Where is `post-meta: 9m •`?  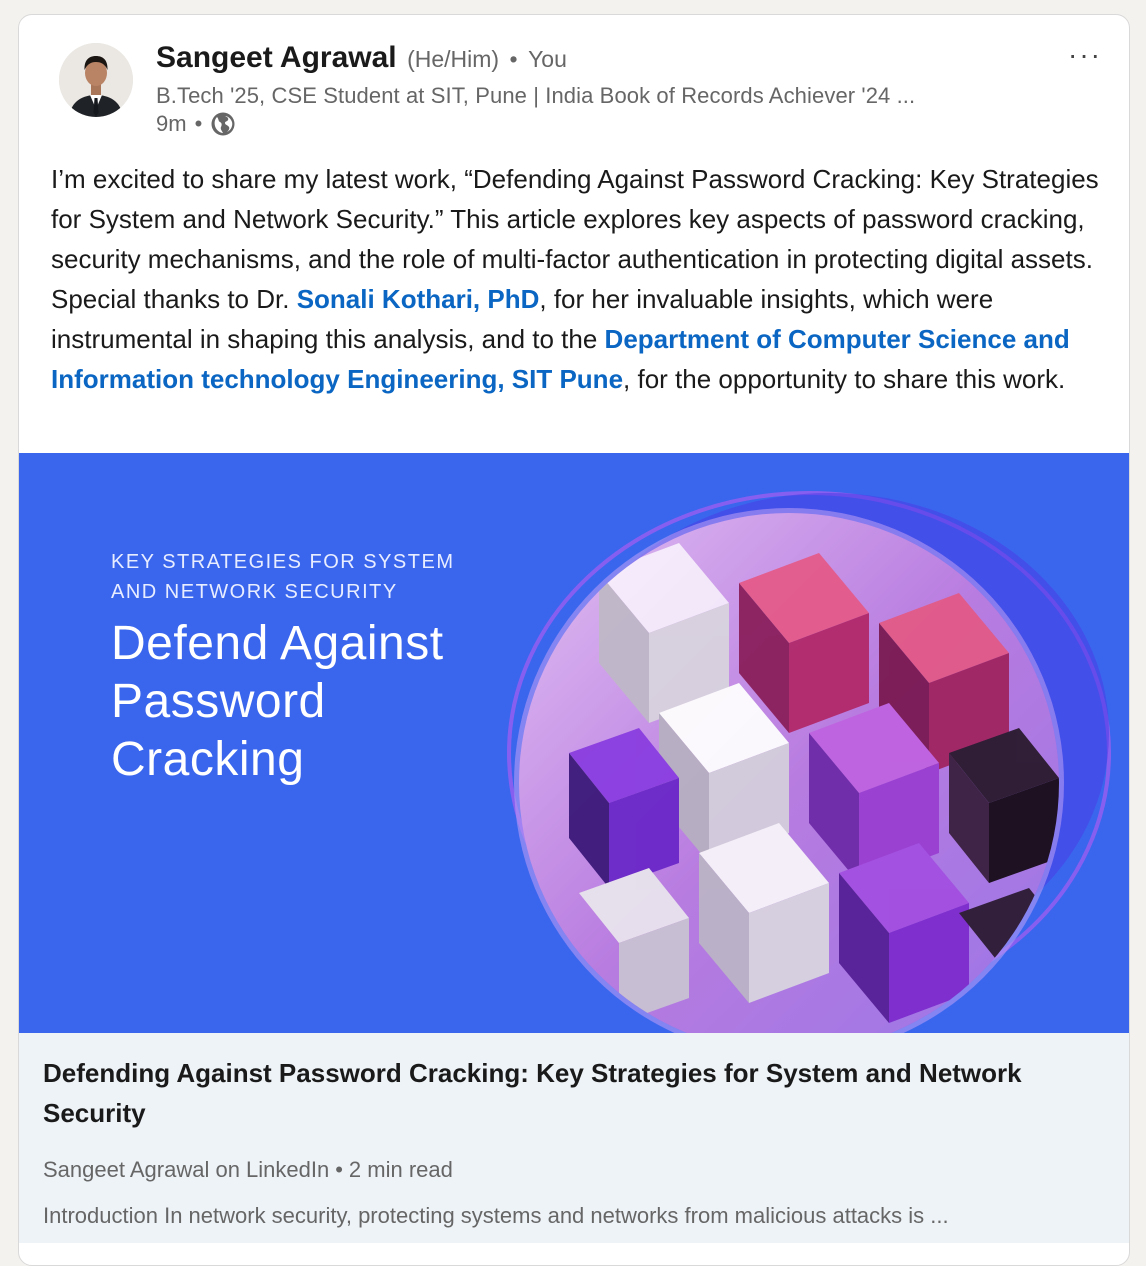
post-meta: 9m • is located at coordinates (196, 124).